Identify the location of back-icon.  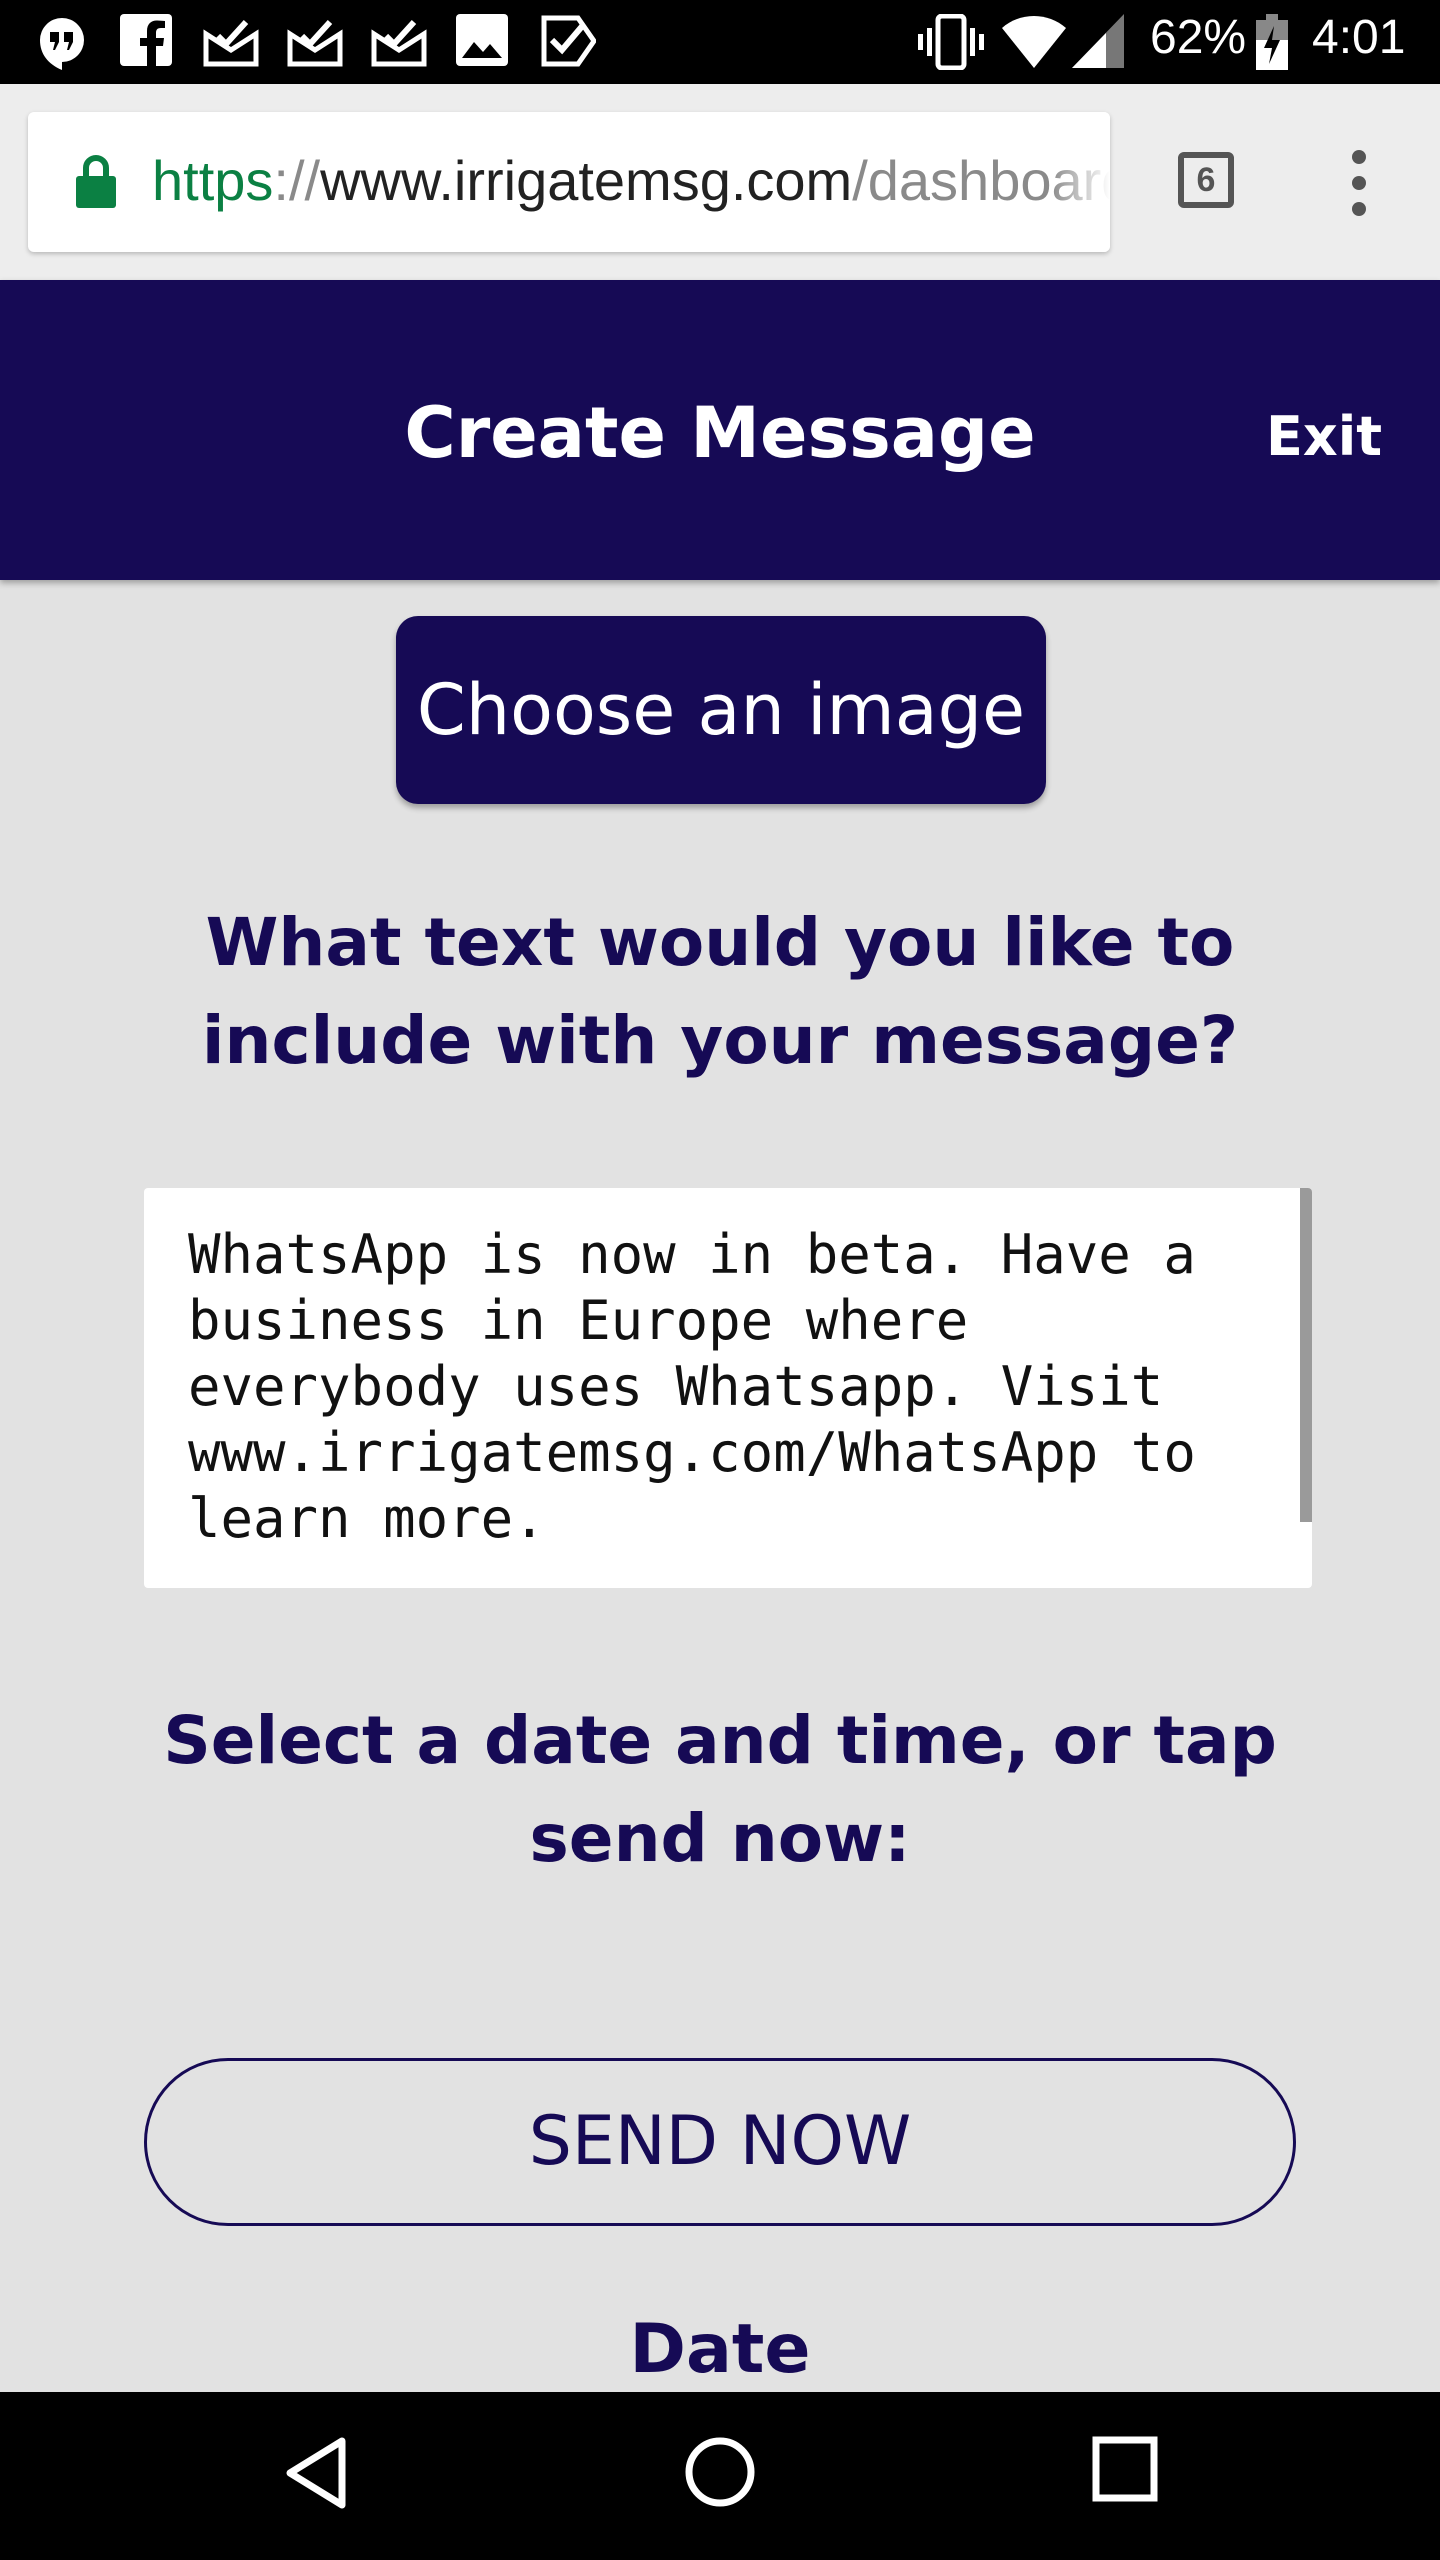
(316, 2473).